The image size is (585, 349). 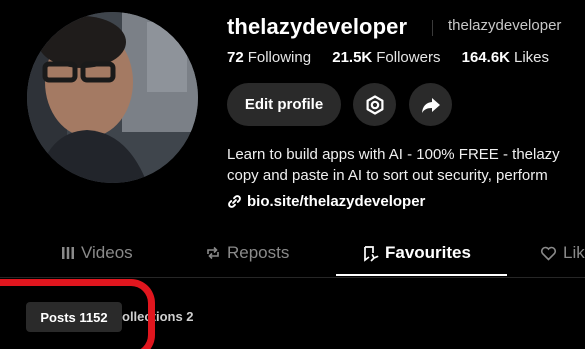 I want to click on likes-label: Likes, so click(x=532, y=57).